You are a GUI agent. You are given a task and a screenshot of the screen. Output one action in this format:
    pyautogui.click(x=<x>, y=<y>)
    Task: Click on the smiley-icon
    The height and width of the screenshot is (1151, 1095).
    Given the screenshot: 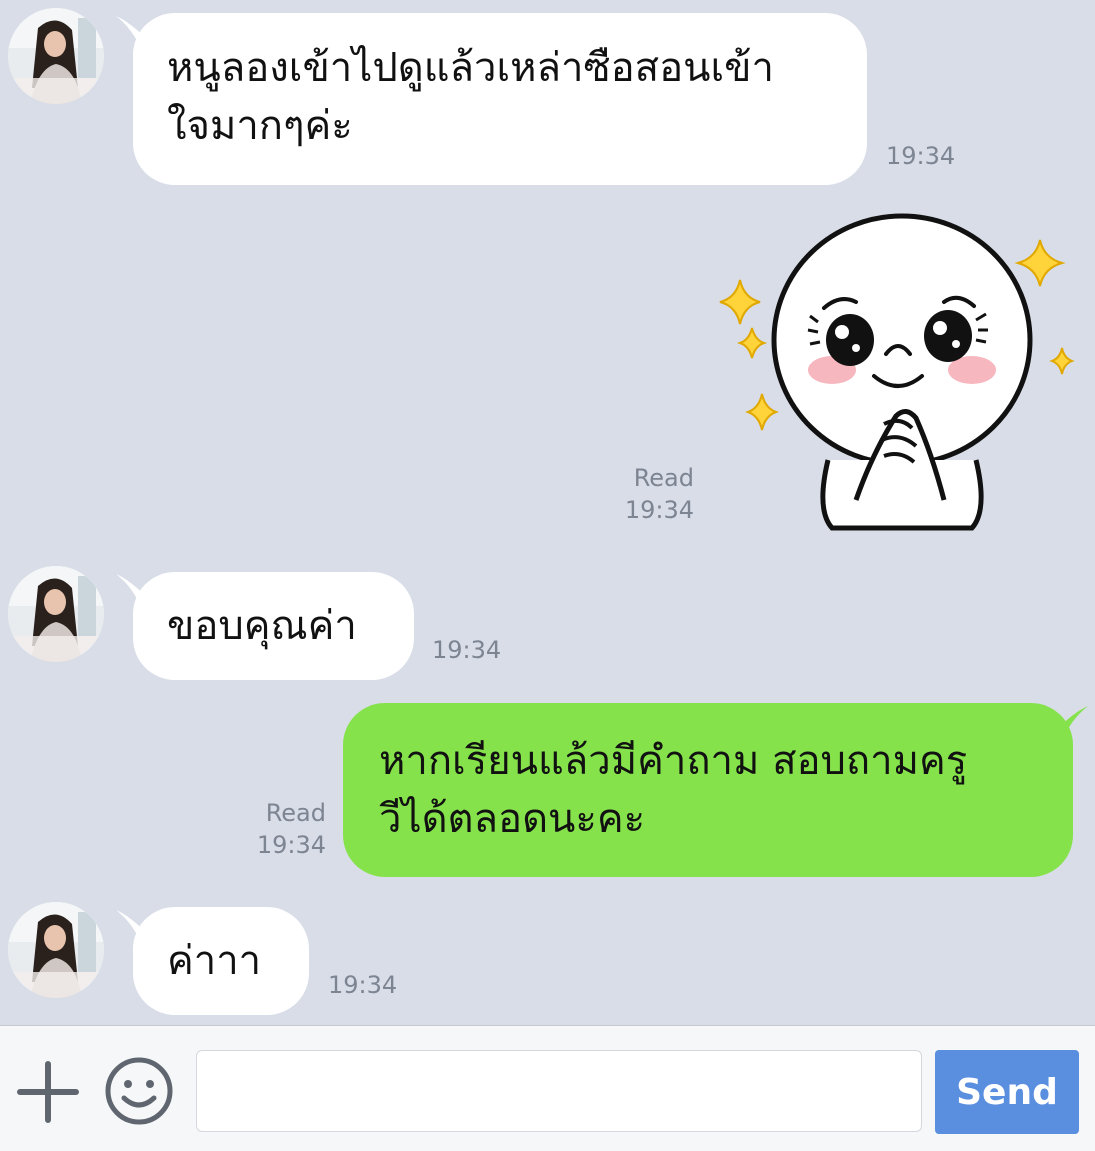 What is the action you would take?
    pyautogui.click(x=139, y=1091)
    